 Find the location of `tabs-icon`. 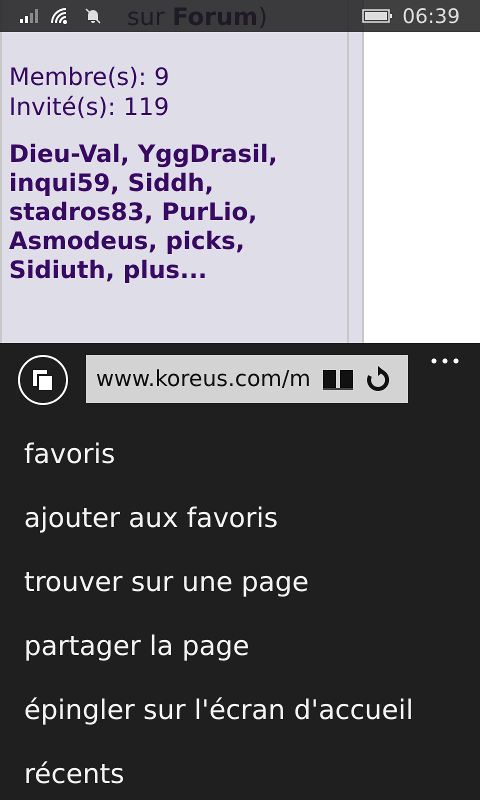

tabs-icon is located at coordinates (43, 380).